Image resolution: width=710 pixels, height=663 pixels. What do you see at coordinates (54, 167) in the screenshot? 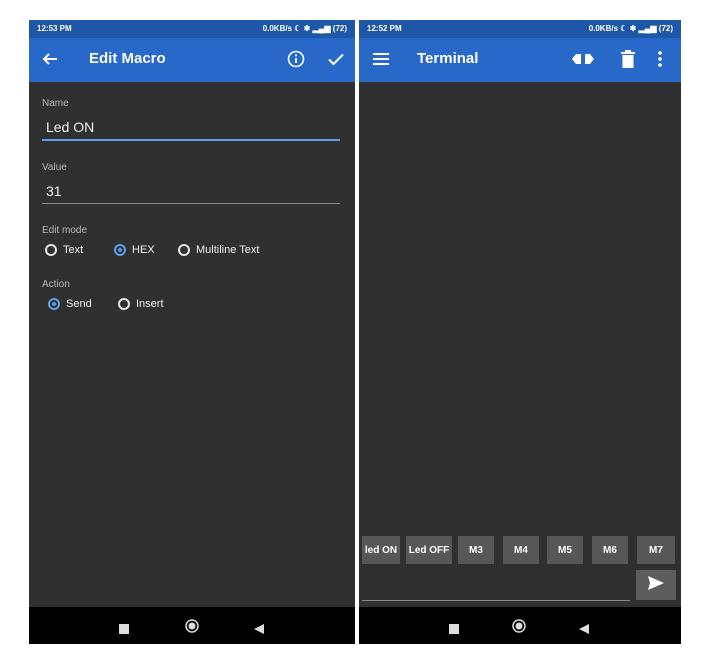
I see `value-label: Value` at bounding box center [54, 167].